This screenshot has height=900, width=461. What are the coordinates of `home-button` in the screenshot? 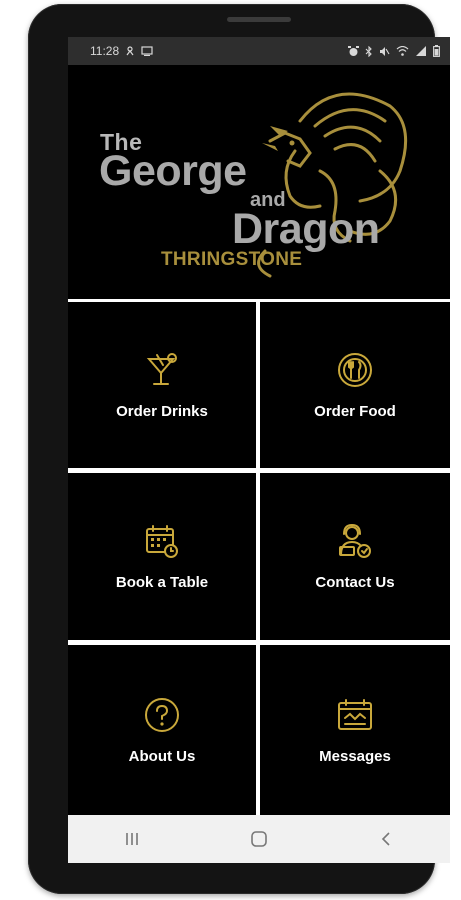 It's located at (259, 839).